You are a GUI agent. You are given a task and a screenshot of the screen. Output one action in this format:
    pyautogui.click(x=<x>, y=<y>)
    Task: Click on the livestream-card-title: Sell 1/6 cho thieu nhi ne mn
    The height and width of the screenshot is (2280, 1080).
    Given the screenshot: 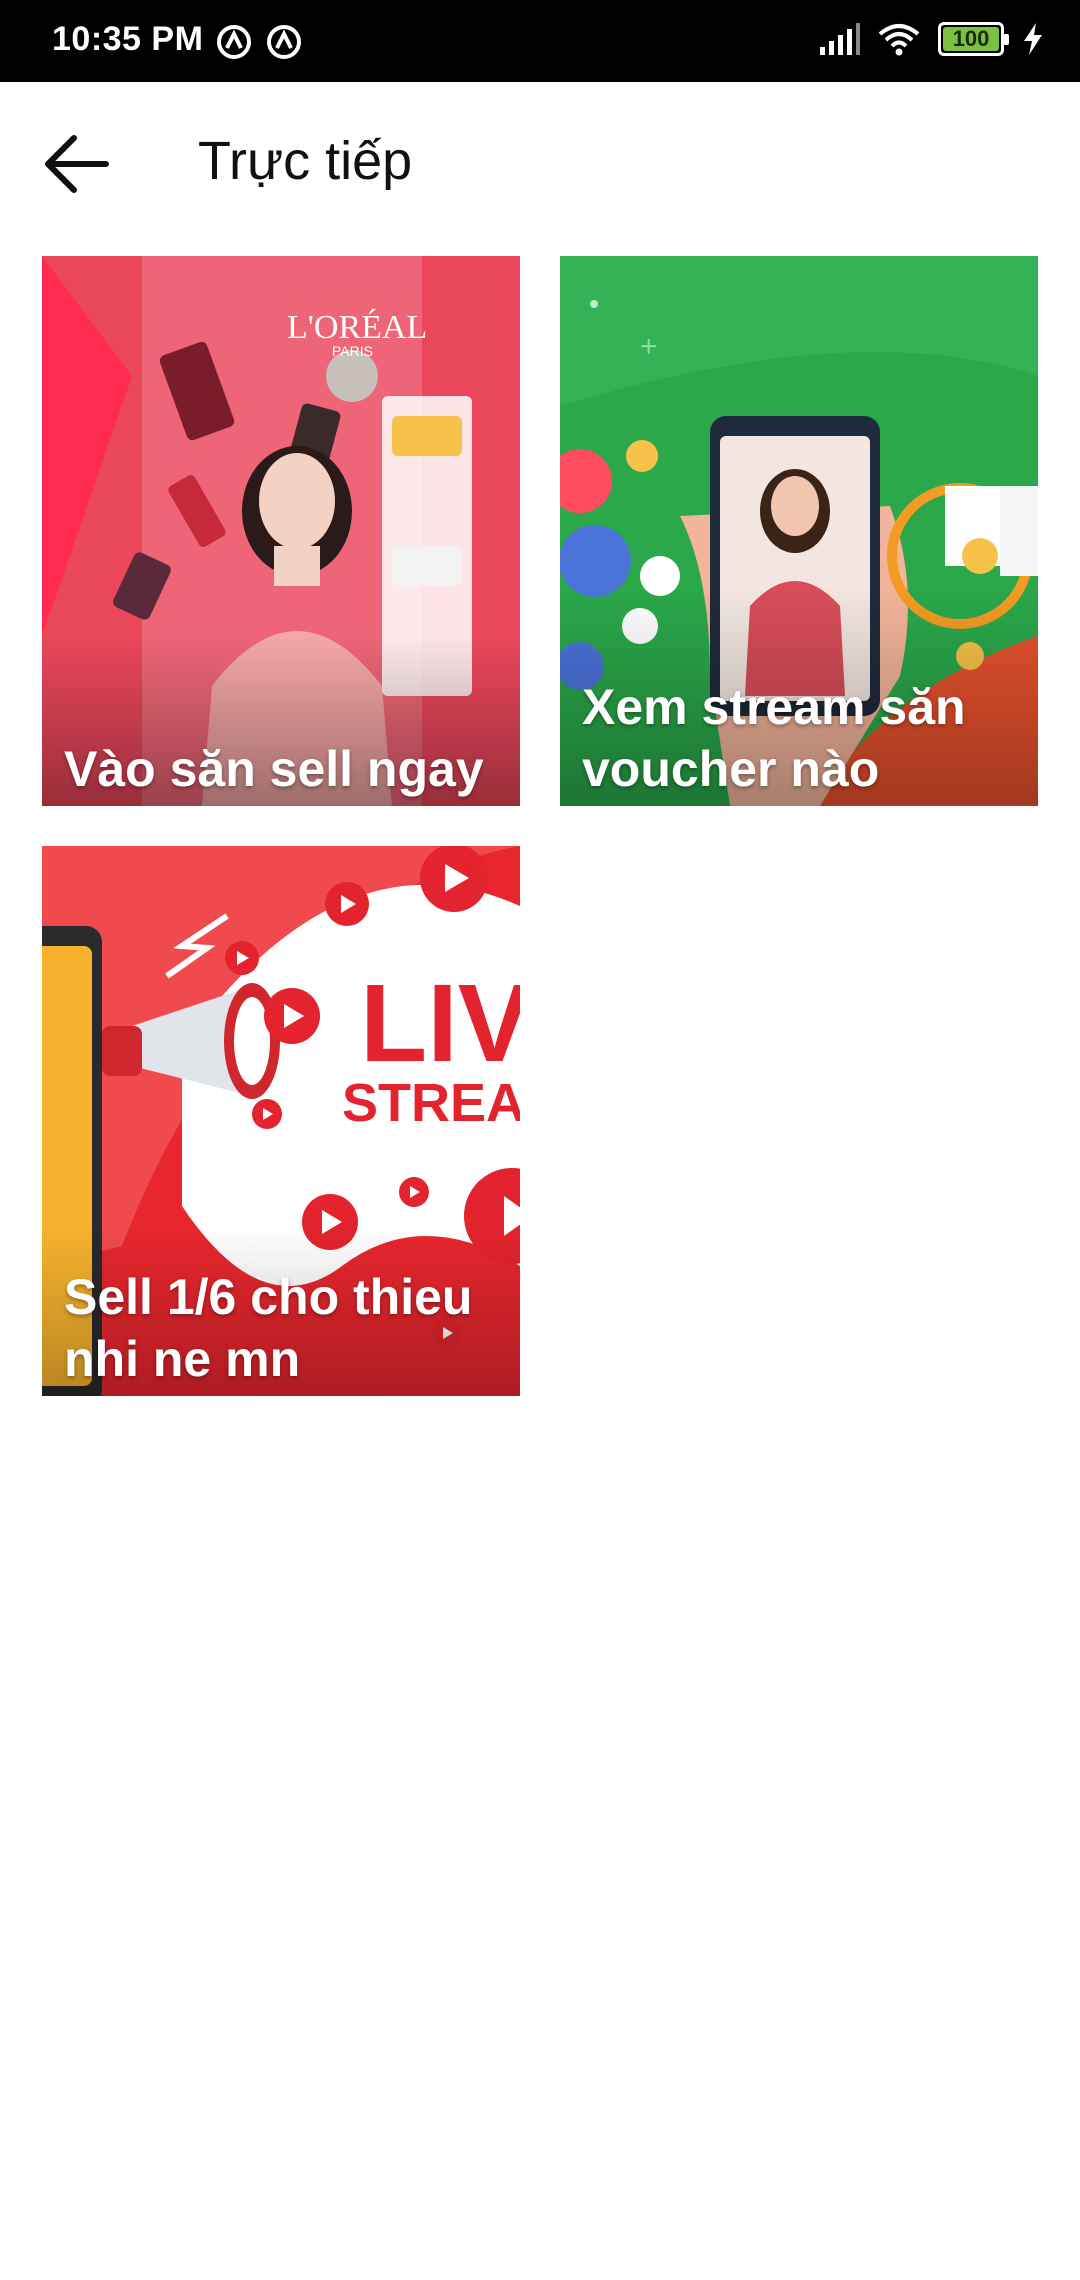 What is the action you would take?
    pyautogui.click(x=268, y=1328)
    